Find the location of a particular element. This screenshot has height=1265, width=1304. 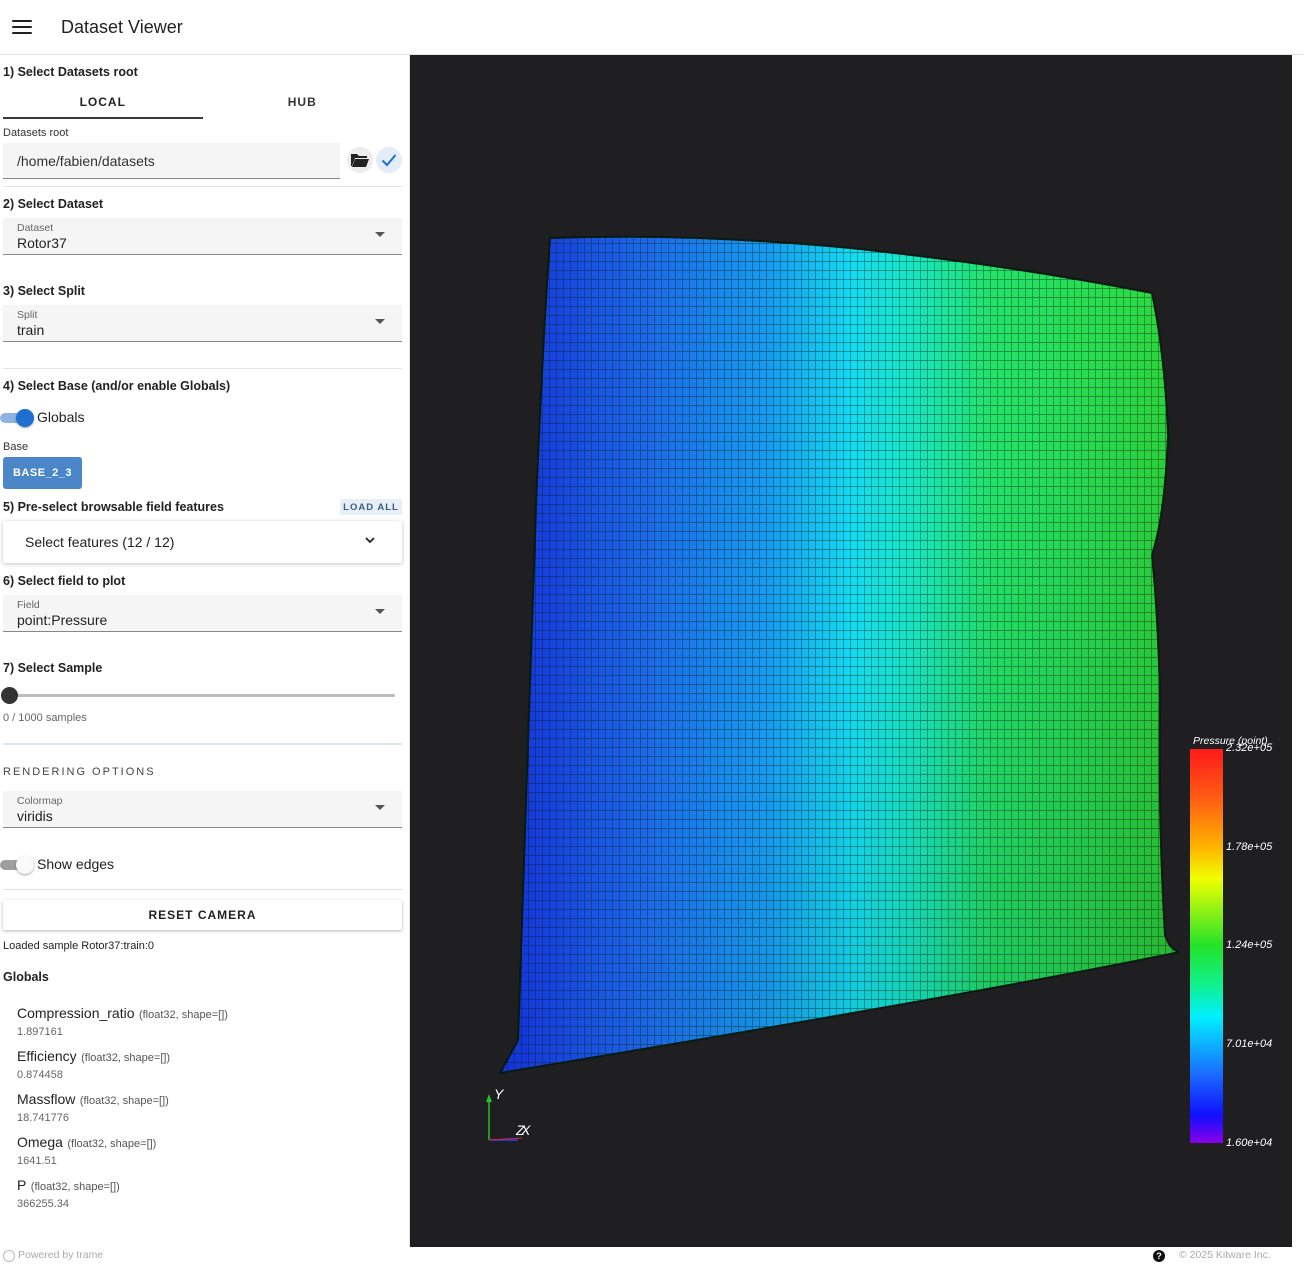

footer: Powered by trame ? © 2025 Kitware Inc. is located at coordinates (652, 1256).